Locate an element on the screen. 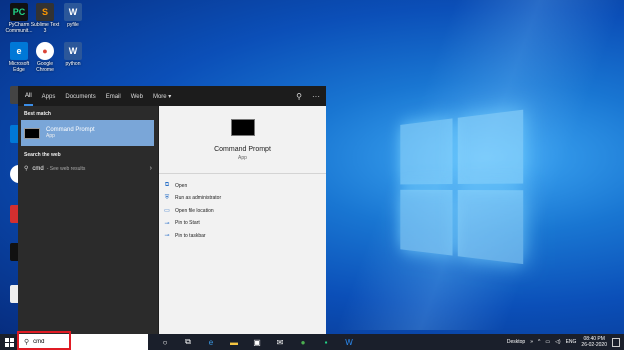 The width and height of the screenshot is (624, 350). chevron-right-icon: › is located at coordinates (151, 168).